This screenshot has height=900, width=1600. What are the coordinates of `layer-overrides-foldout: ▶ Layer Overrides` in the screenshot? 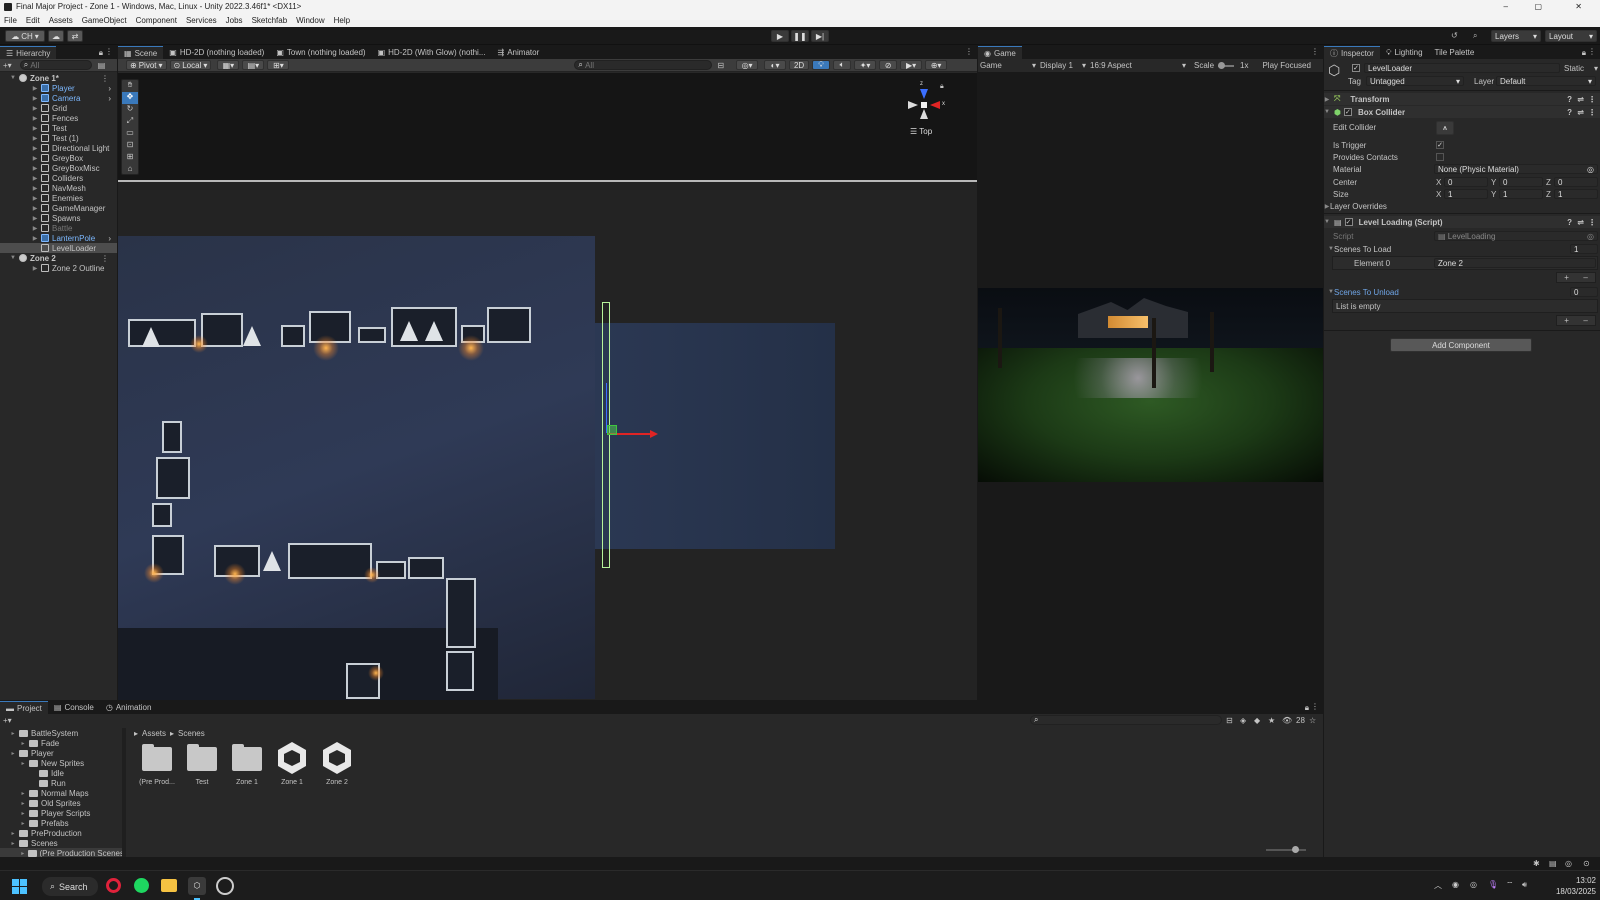 It's located at (1355, 206).